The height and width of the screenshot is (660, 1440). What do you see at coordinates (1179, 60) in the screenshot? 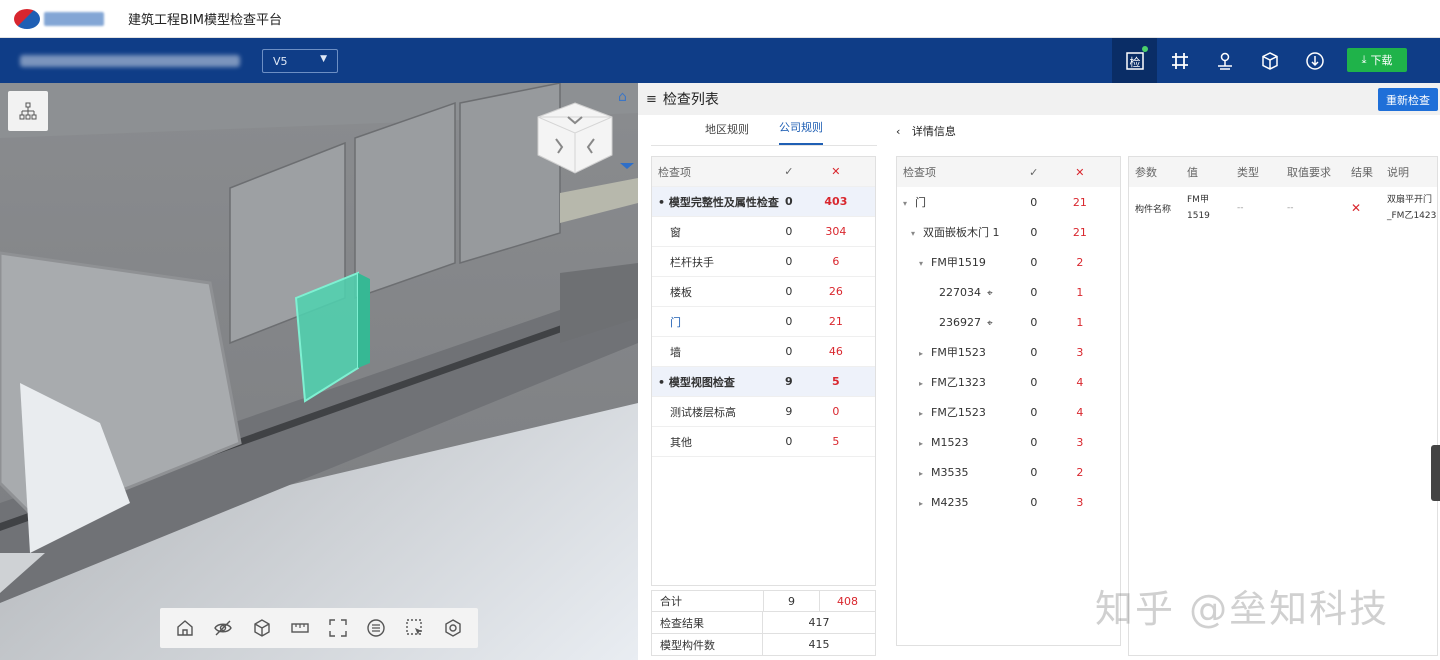
I see `grid-tool-button` at bounding box center [1179, 60].